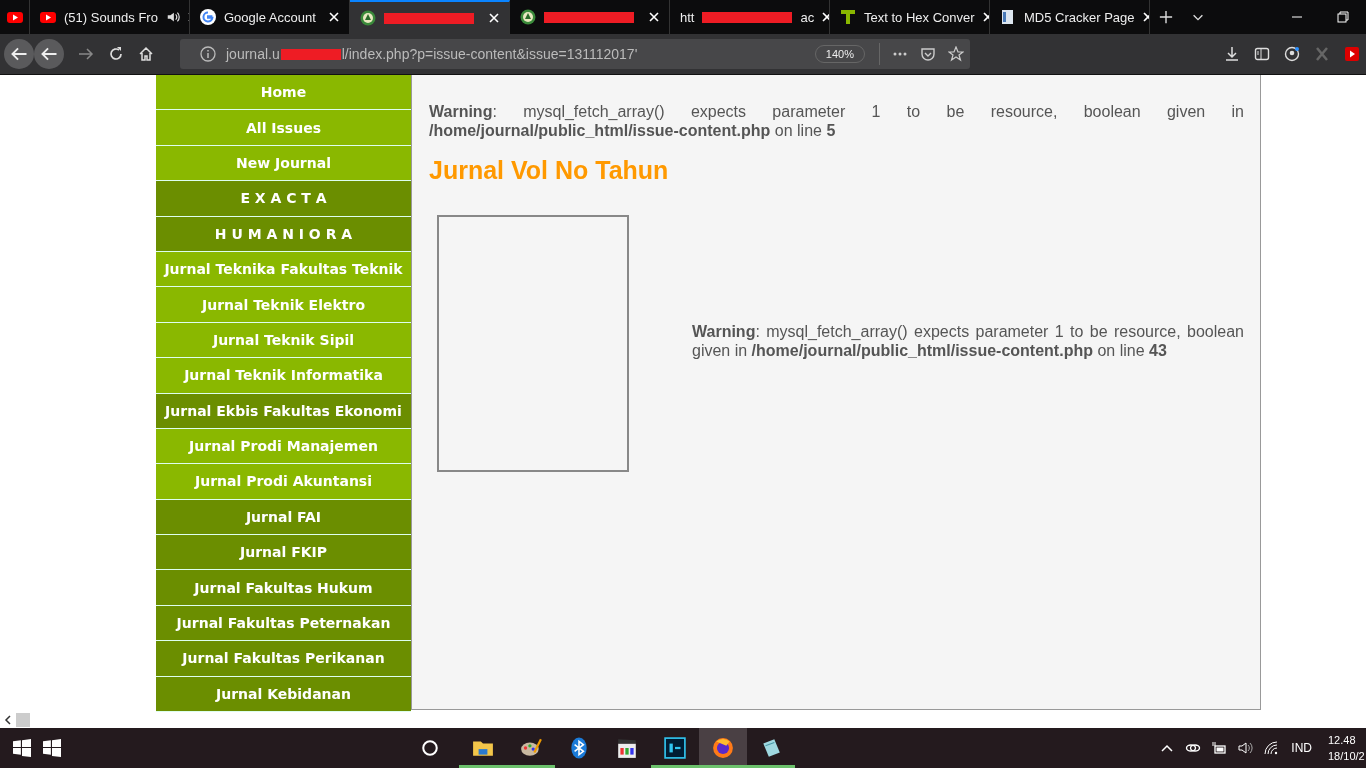 The width and height of the screenshot is (1366, 768). What do you see at coordinates (1262, 54) in the screenshot?
I see `sidebar-icon` at bounding box center [1262, 54].